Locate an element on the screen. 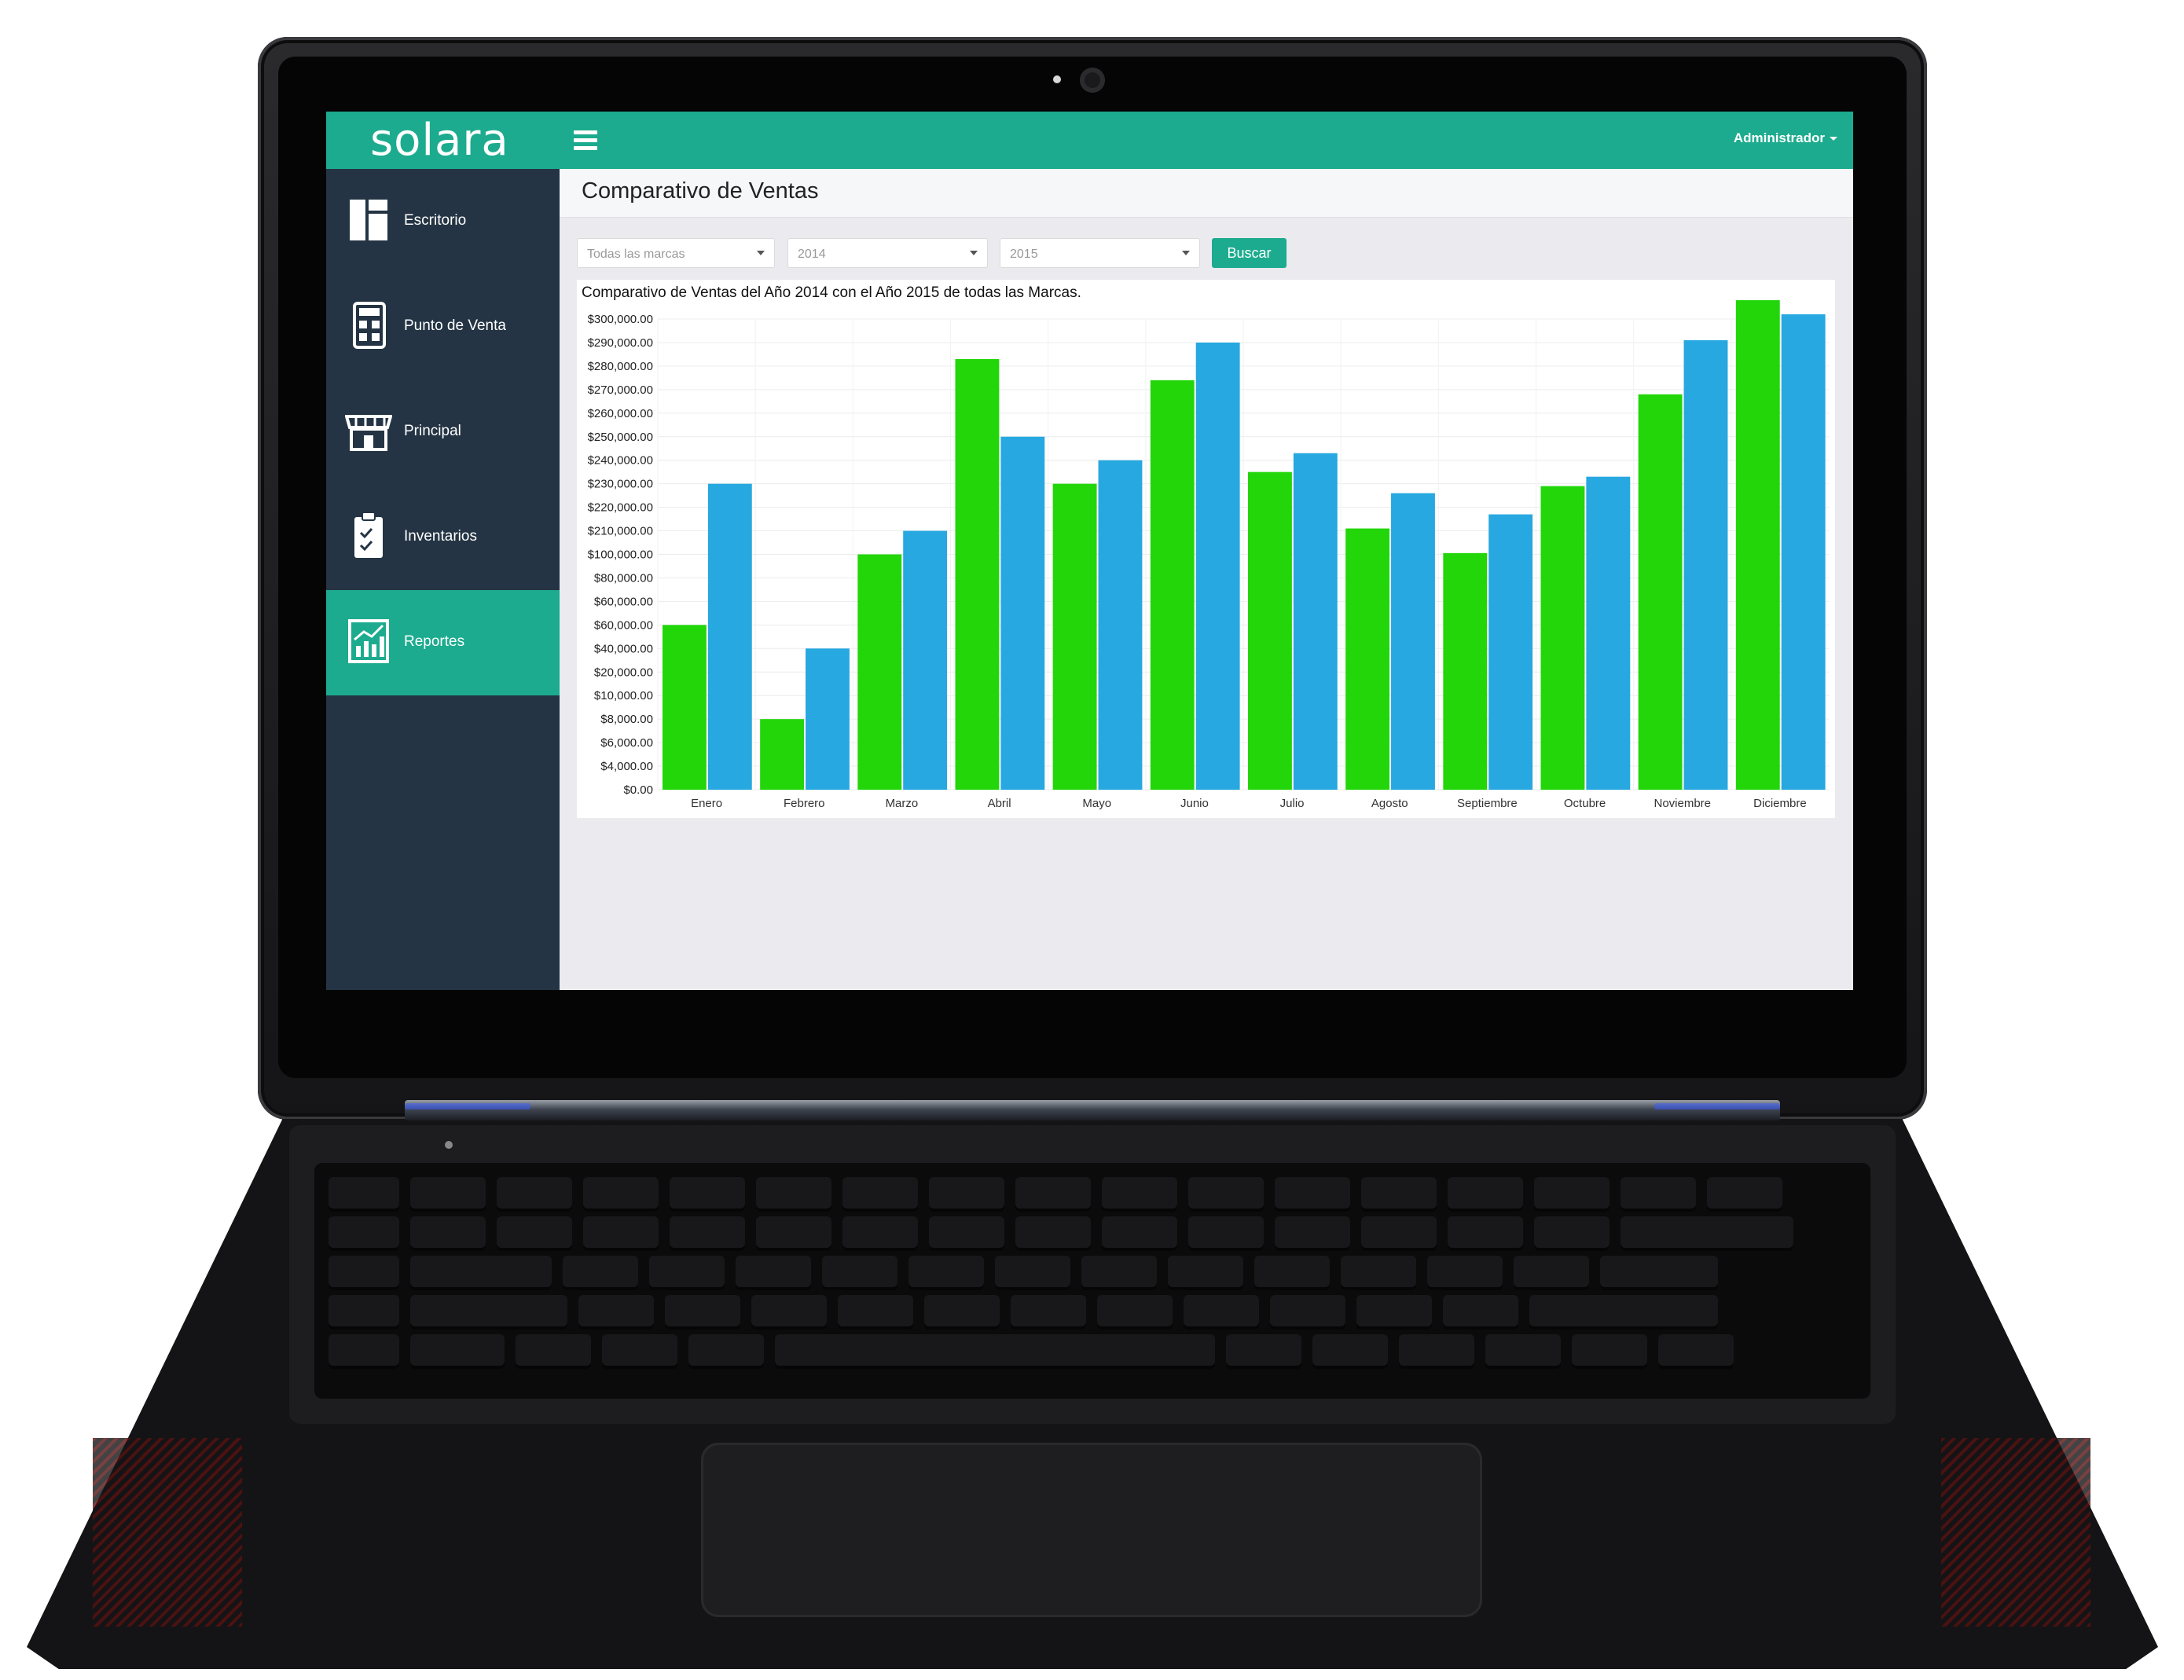 The height and width of the screenshot is (1680, 2184). x-tick-label: Marzo is located at coordinates (902, 803).